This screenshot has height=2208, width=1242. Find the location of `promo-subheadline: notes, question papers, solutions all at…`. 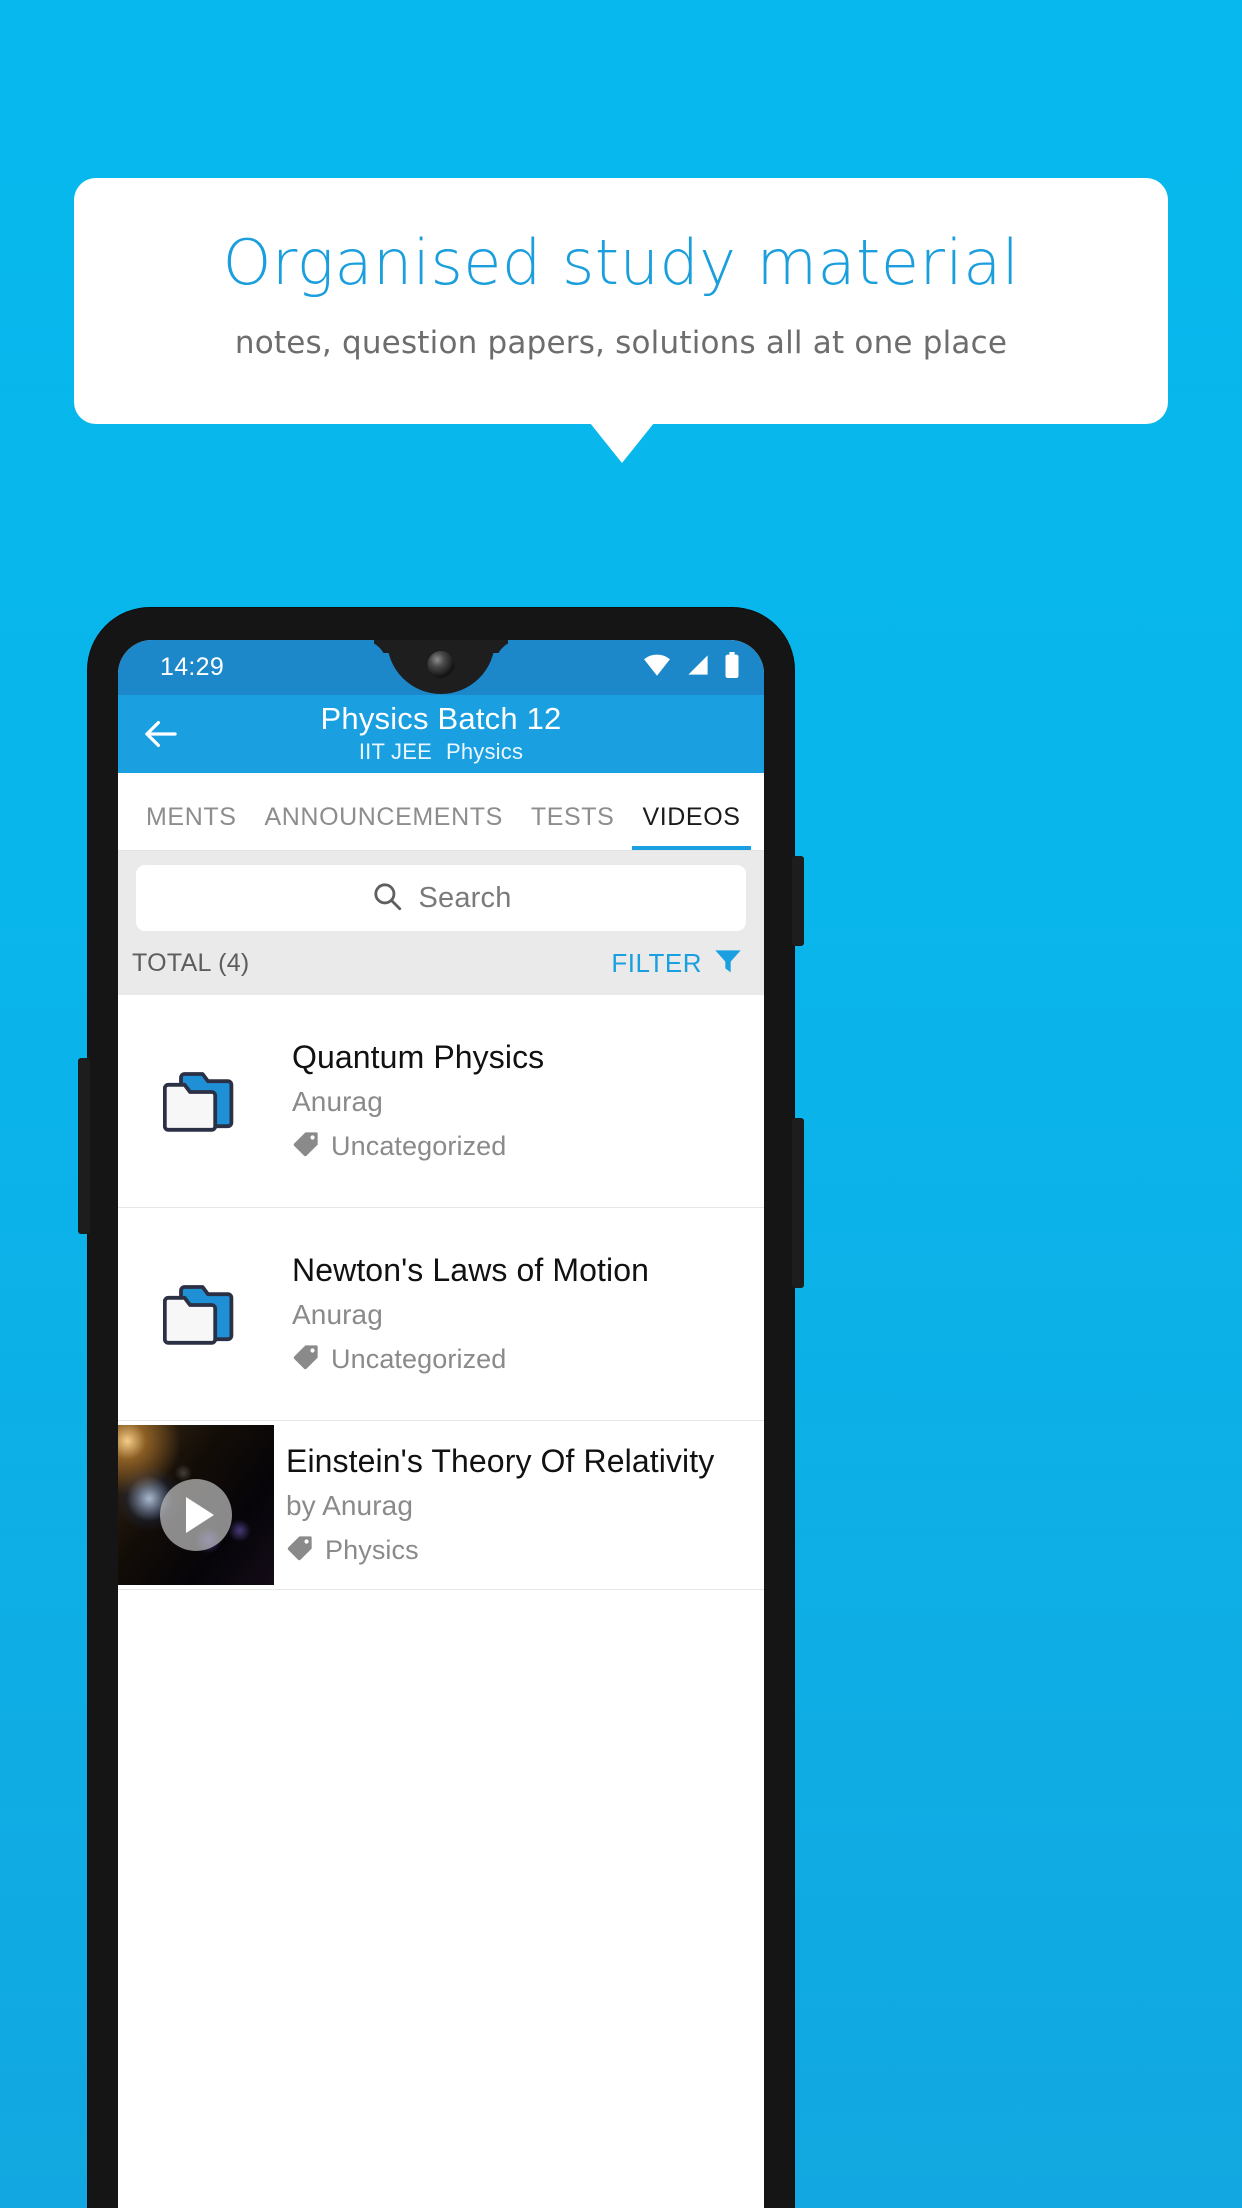

promo-subheadline: notes, question papers, solutions all at… is located at coordinates (621, 343).